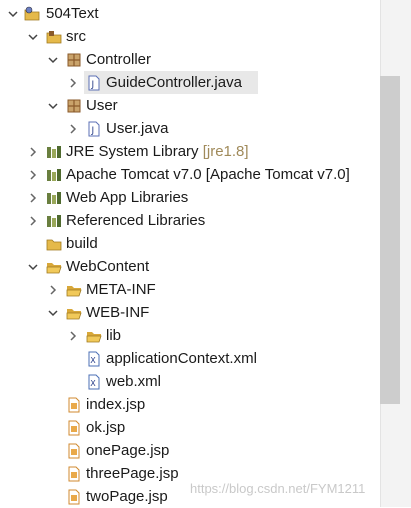 The height and width of the screenshot is (508, 411). What do you see at coordinates (106, 427) in the screenshot?
I see `tree-item-label: ok.jsp` at bounding box center [106, 427].